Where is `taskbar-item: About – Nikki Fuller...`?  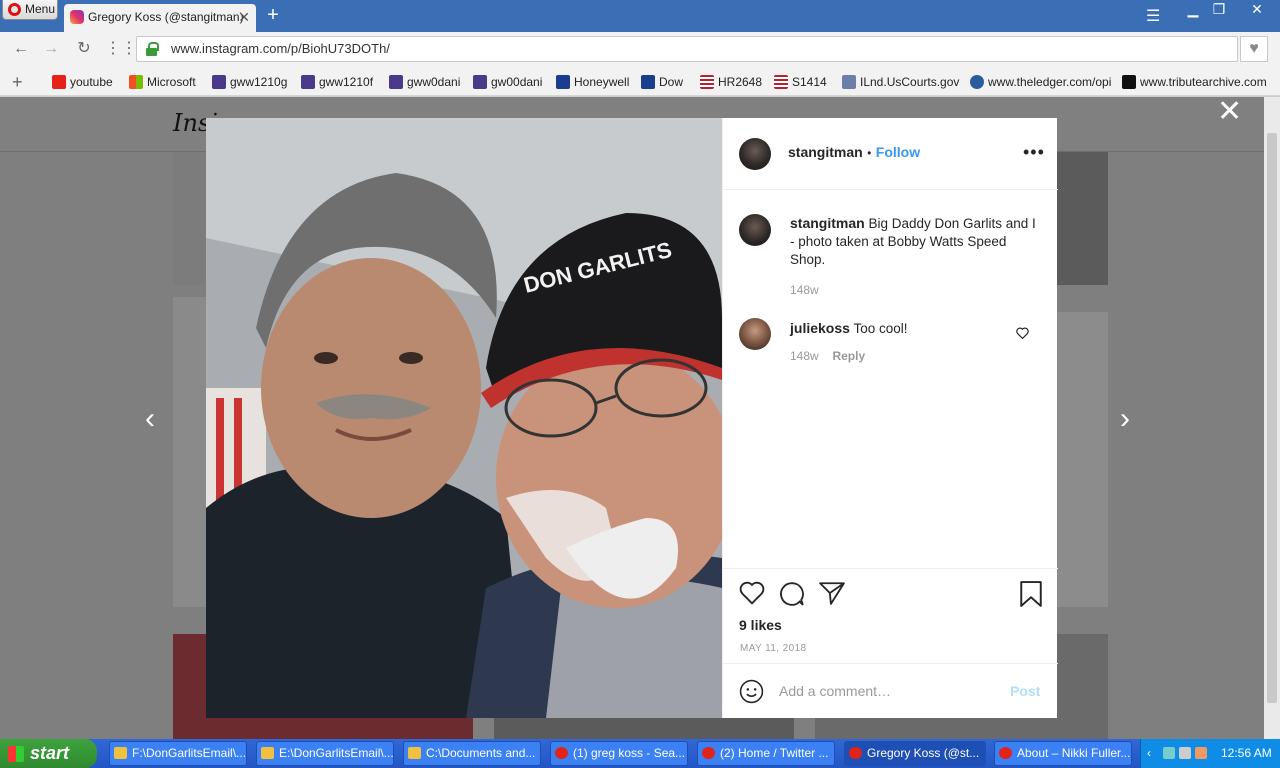 taskbar-item: About – Nikki Fuller... is located at coordinates (1063, 753).